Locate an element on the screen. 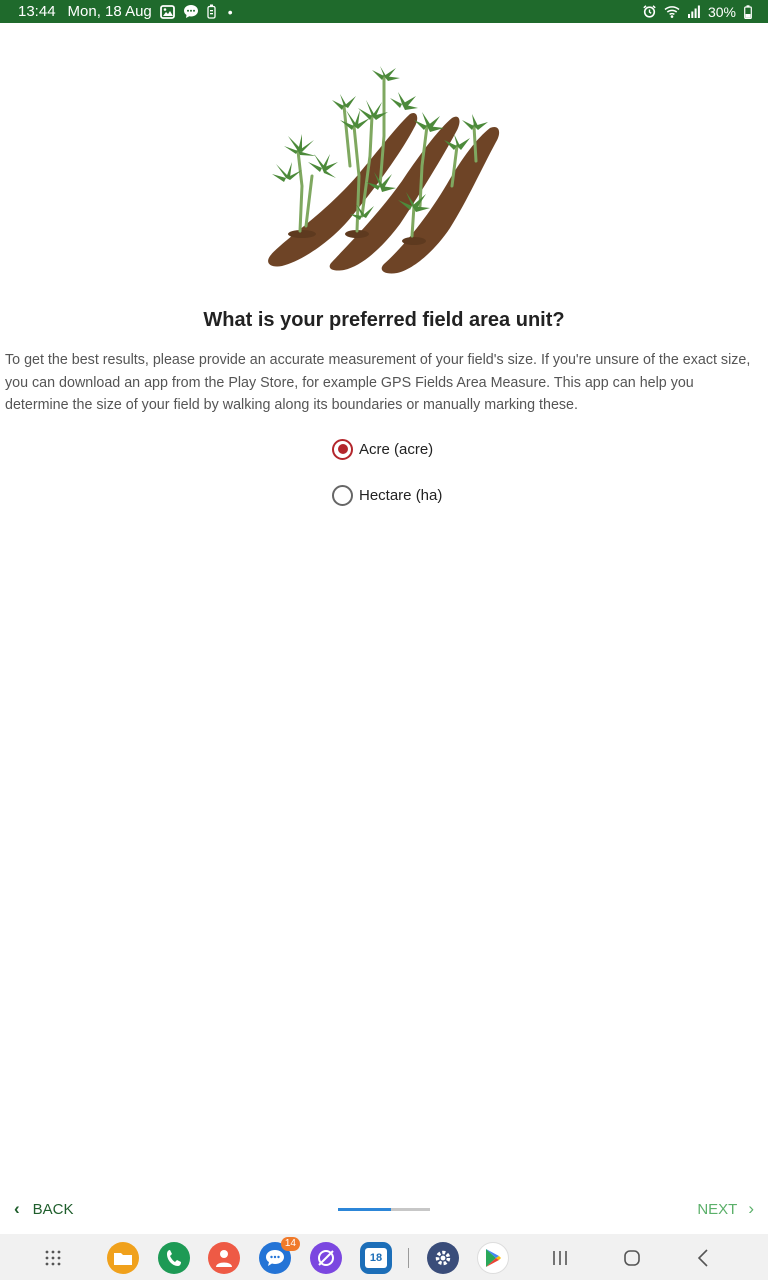 The height and width of the screenshot is (1280, 768). radio-label-hectare: Hectare (ha) is located at coordinates (400, 495).